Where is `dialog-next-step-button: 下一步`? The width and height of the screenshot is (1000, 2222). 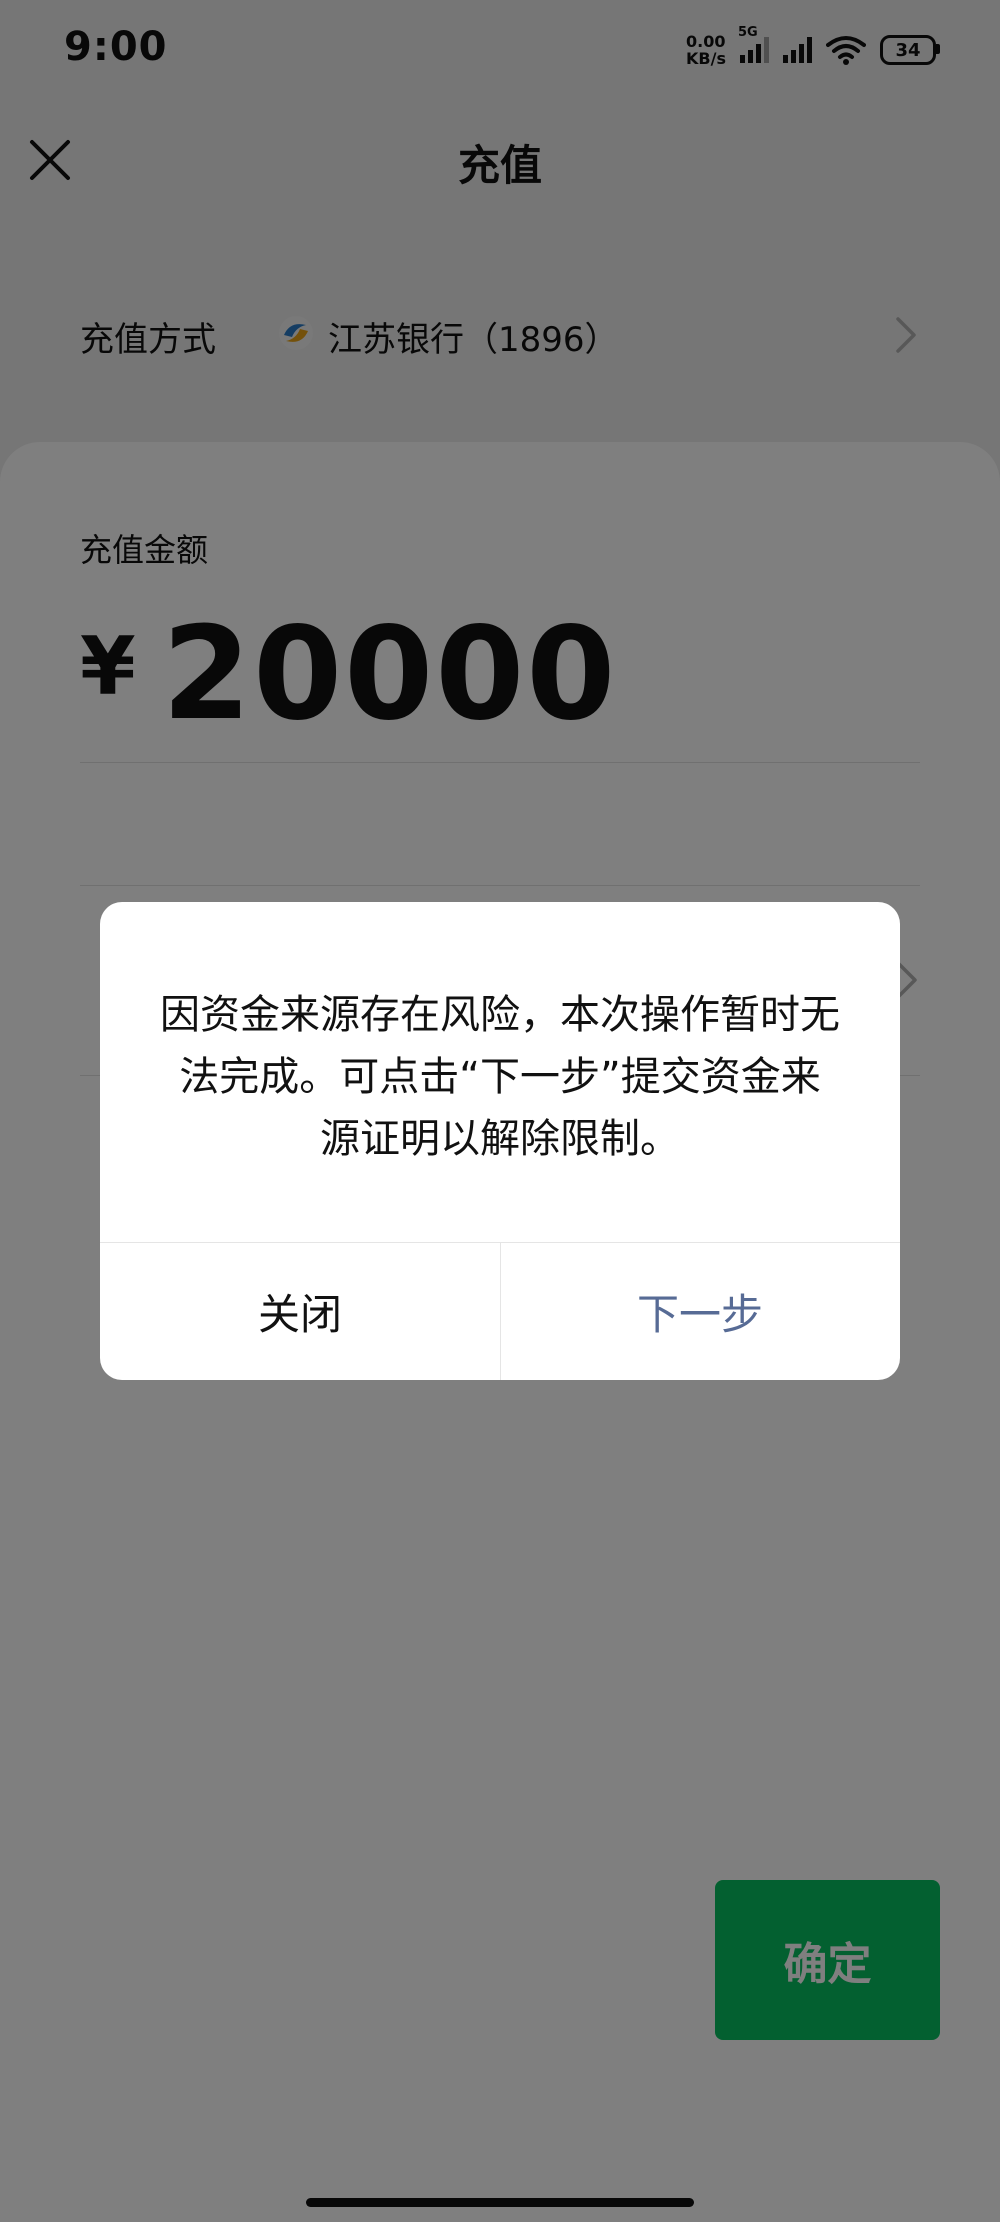
dialog-next-step-button: 下一步 is located at coordinates (700, 1311).